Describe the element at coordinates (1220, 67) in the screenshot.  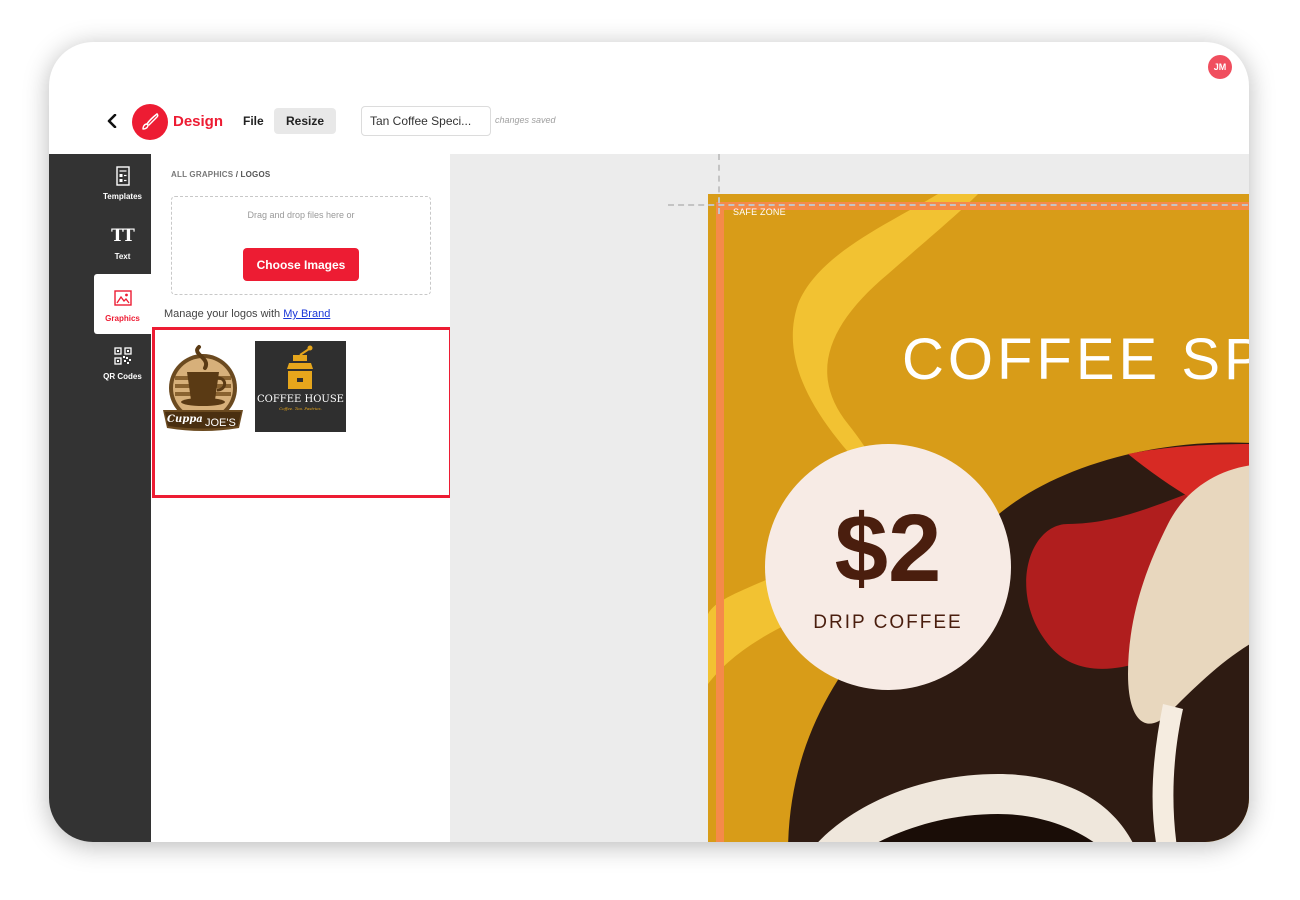
I see `user-avatar: JM` at that location.